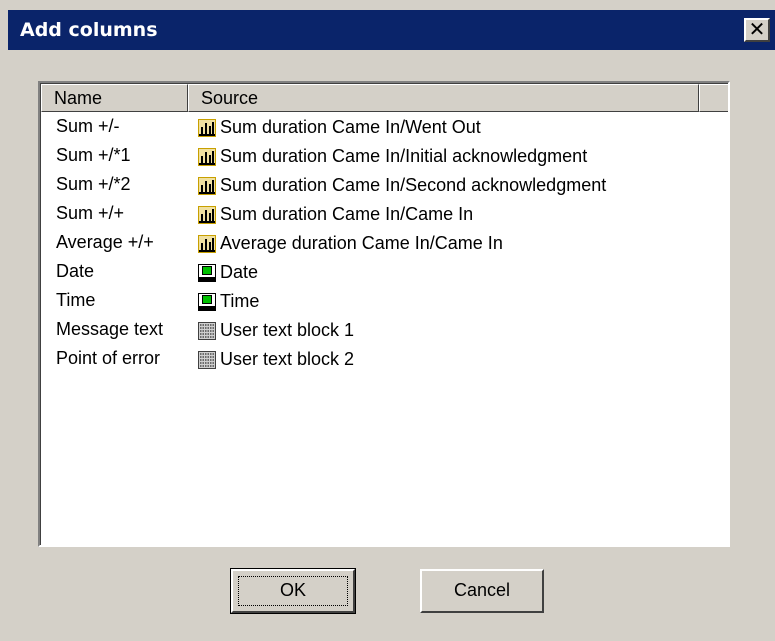 This screenshot has height=641, width=775. Describe the element at coordinates (287, 359) in the screenshot. I see `column-source-label: User text block 2` at that location.